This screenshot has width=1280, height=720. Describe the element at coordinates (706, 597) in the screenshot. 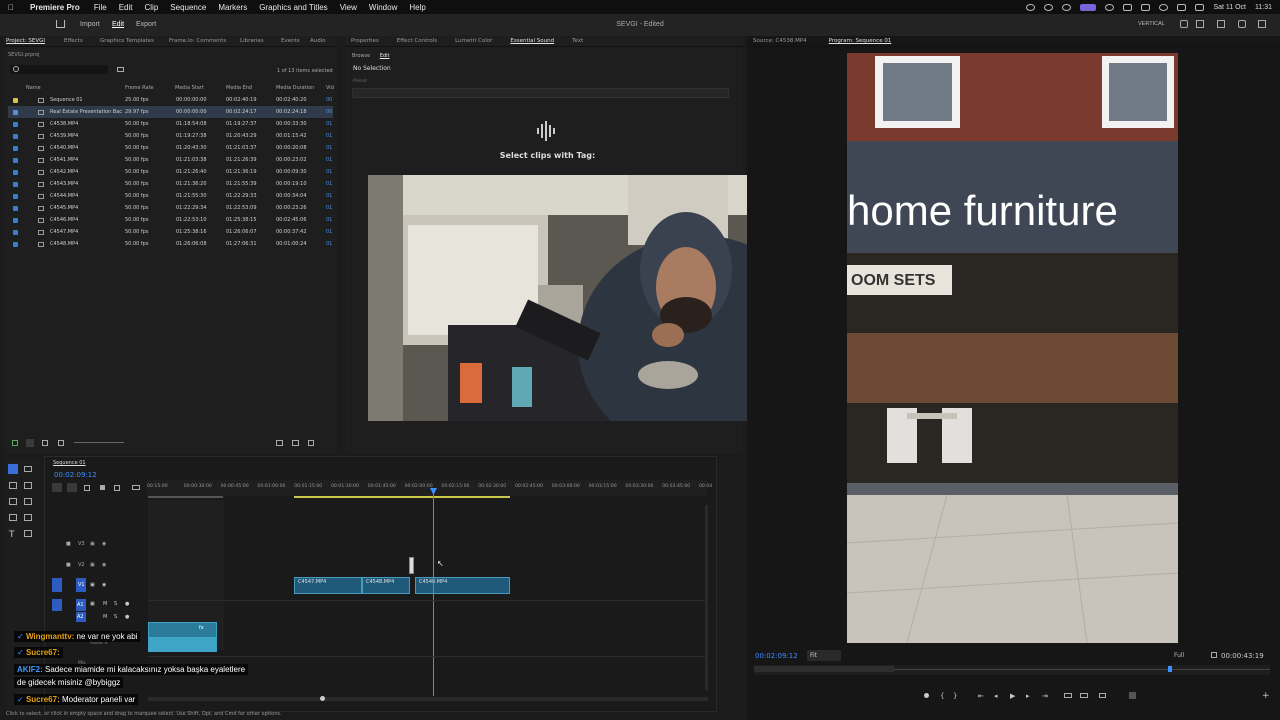

I see `timeline-vertical-scrollbar` at that location.